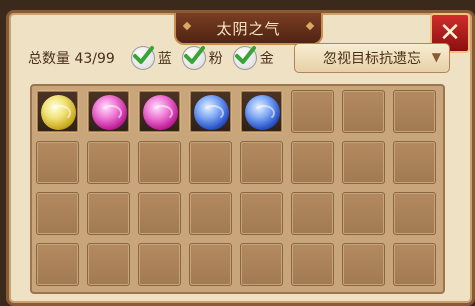 Image resolution: width=475 pixels, height=306 pixels. I want to click on gold-orb-icon, so click(58, 112).